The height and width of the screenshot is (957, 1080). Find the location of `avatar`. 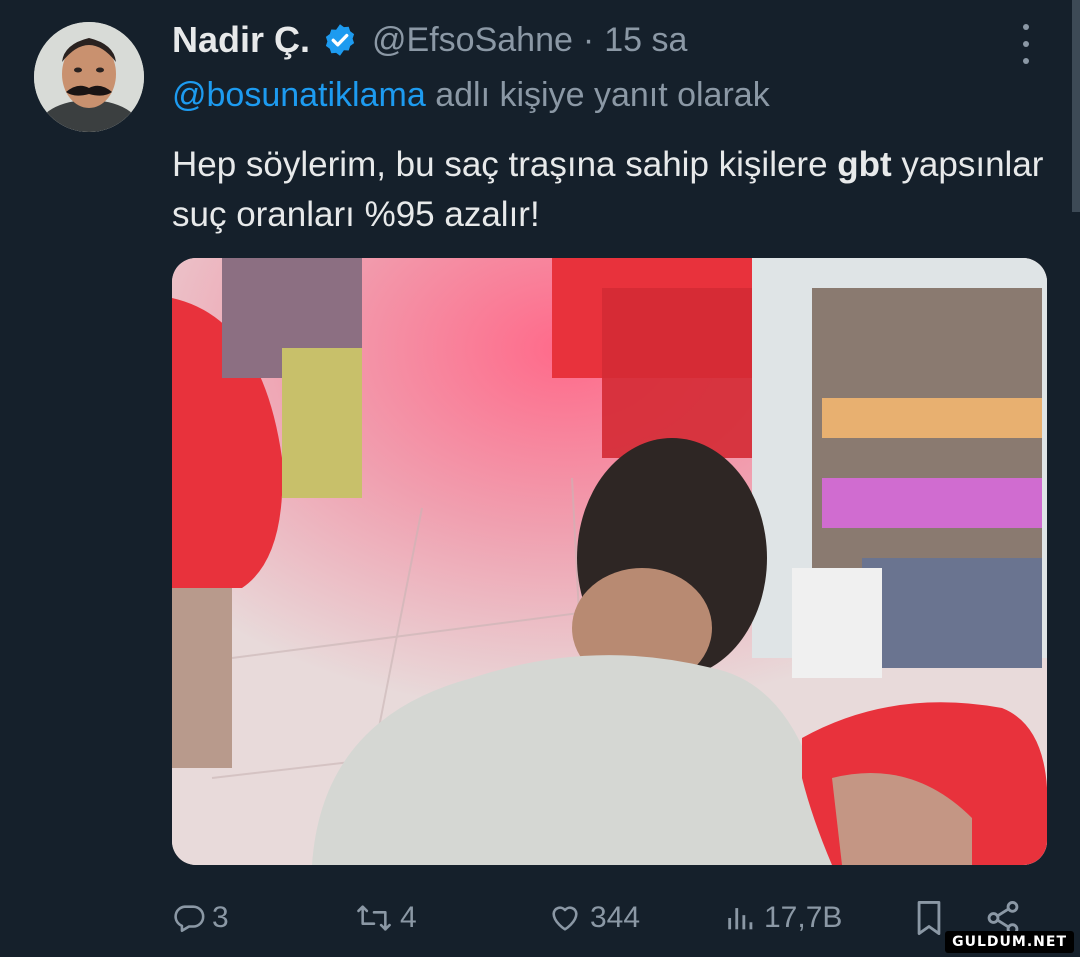

avatar is located at coordinates (89, 77).